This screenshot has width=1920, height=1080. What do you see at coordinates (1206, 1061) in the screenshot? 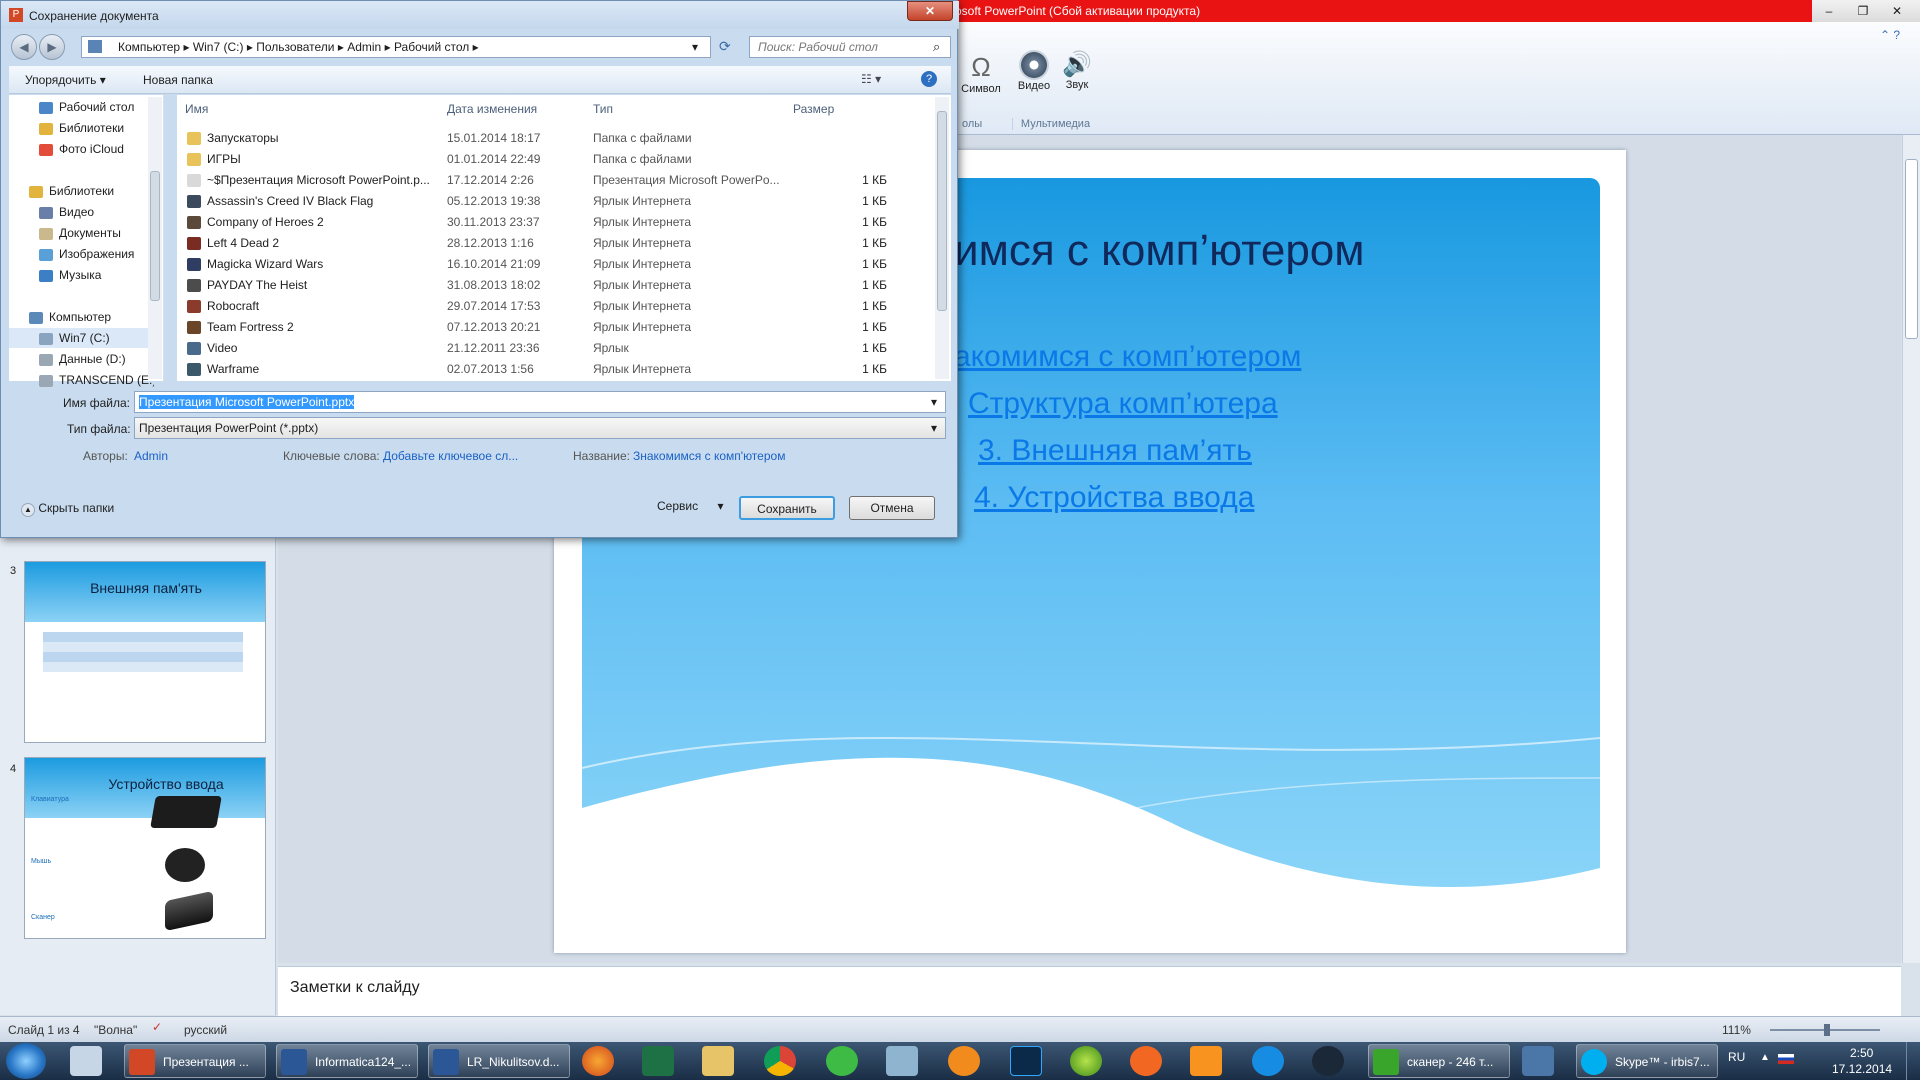
I see `odnoklassniki-icon` at bounding box center [1206, 1061].